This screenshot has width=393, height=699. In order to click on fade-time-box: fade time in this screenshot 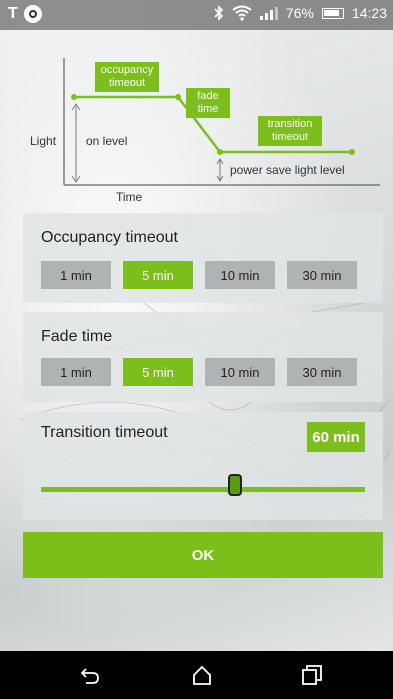, I will do `click(208, 103)`.